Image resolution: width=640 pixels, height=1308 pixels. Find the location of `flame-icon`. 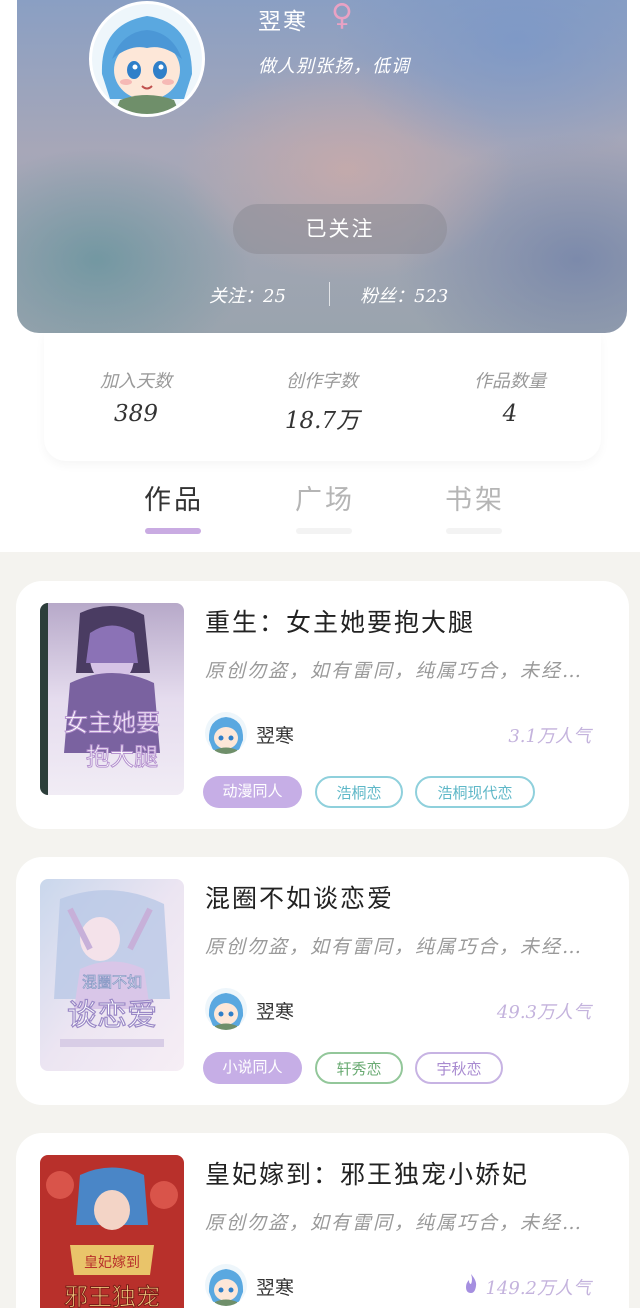

flame-icon is located at coordinates (471, 1286).